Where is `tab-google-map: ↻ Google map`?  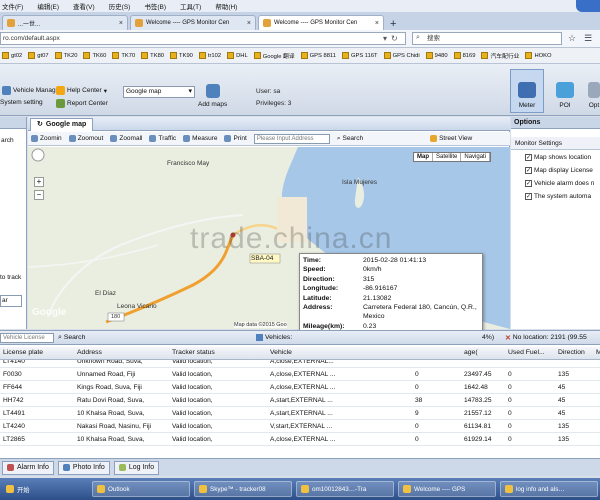
tab-google-map: ↻ Google map is located at coordinates (62, 124).